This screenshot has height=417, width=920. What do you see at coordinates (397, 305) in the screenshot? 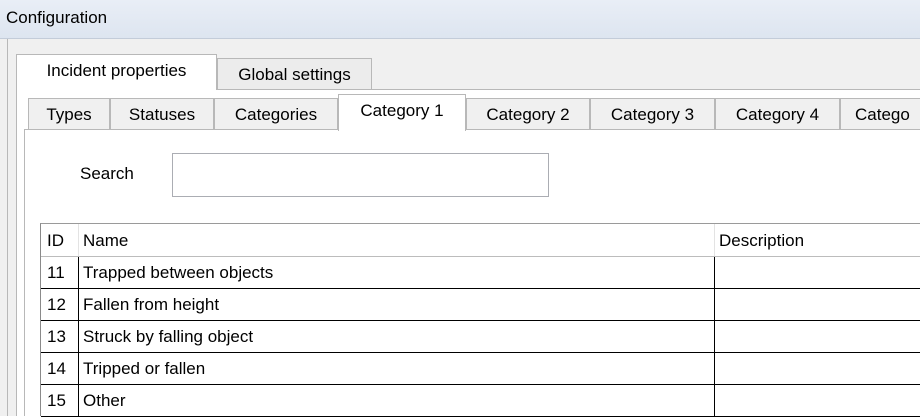
I see `cell-name: Fallen from height` at bounding box center [397, 305].